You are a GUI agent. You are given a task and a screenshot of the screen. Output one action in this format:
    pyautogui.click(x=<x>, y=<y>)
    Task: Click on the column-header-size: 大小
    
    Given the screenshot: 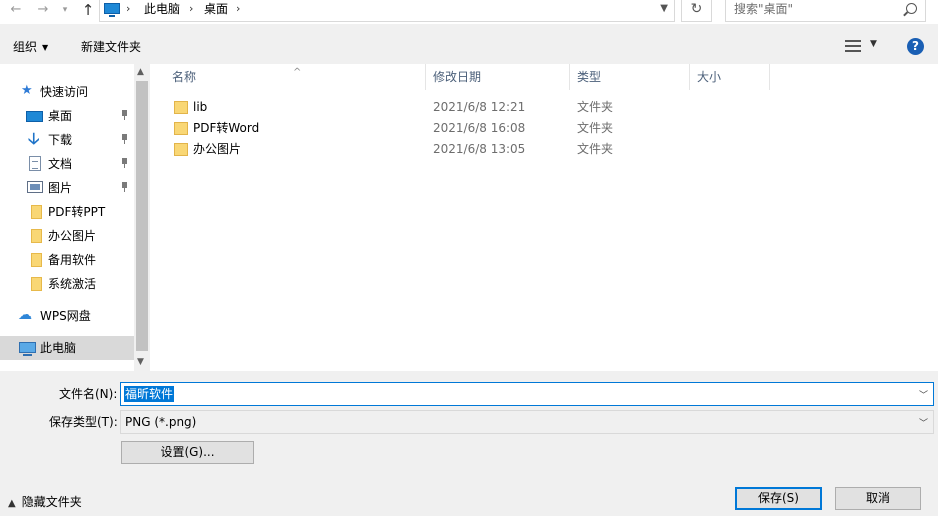 What is the action you would take?
    pyautogui.click(x=730, y=77)
    